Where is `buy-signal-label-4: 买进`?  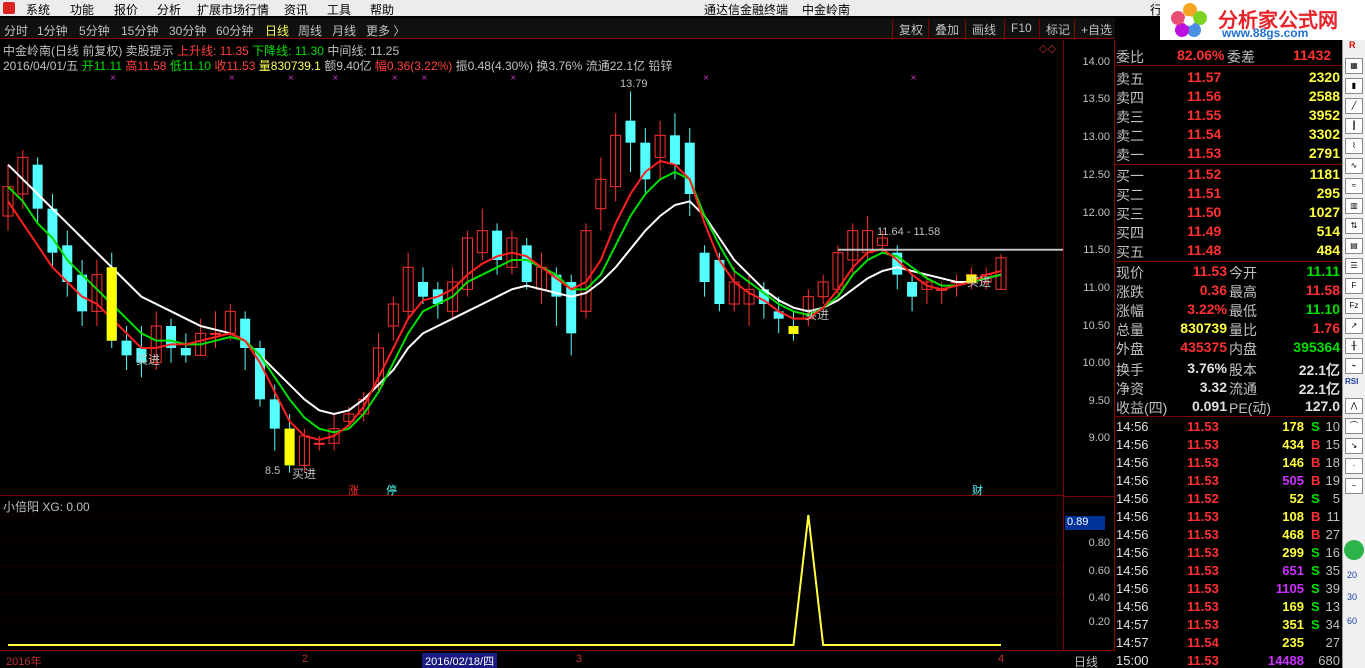
buy-signal-label-4: 买进 is located at coordinates (979, 282).